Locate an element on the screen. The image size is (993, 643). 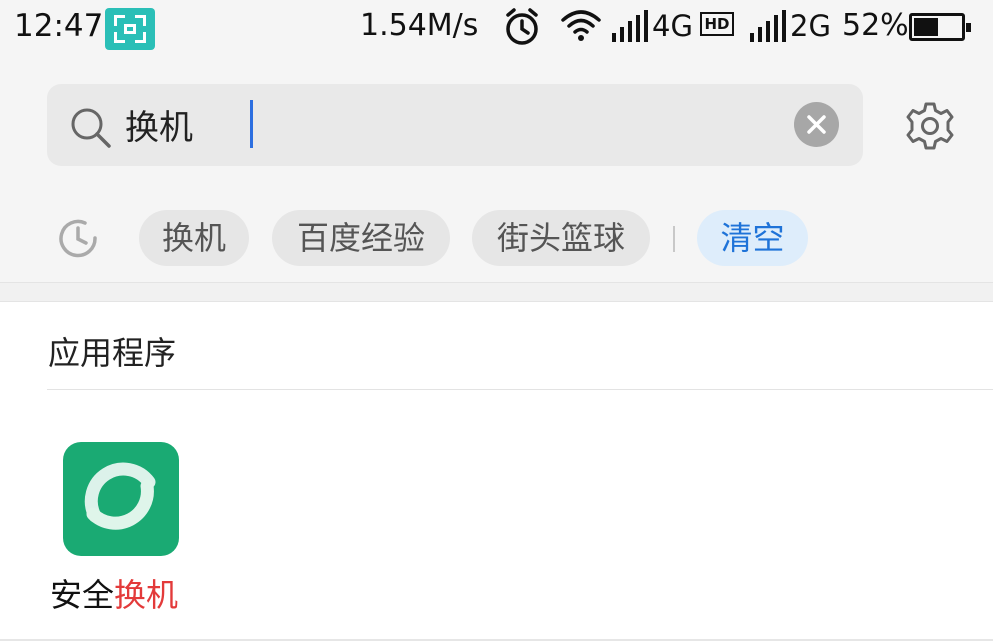
search-icon is located at coordinates (91, 128).